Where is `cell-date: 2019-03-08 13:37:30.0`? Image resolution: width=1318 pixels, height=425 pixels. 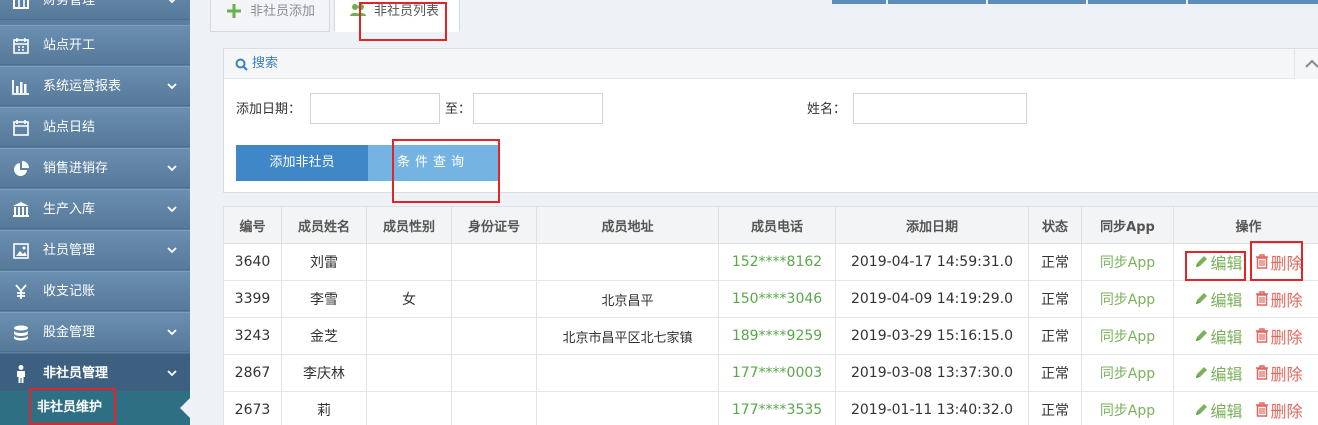
cell-date: 2019-03-08 13:37:30.0 is located at coordinates (932, 373).